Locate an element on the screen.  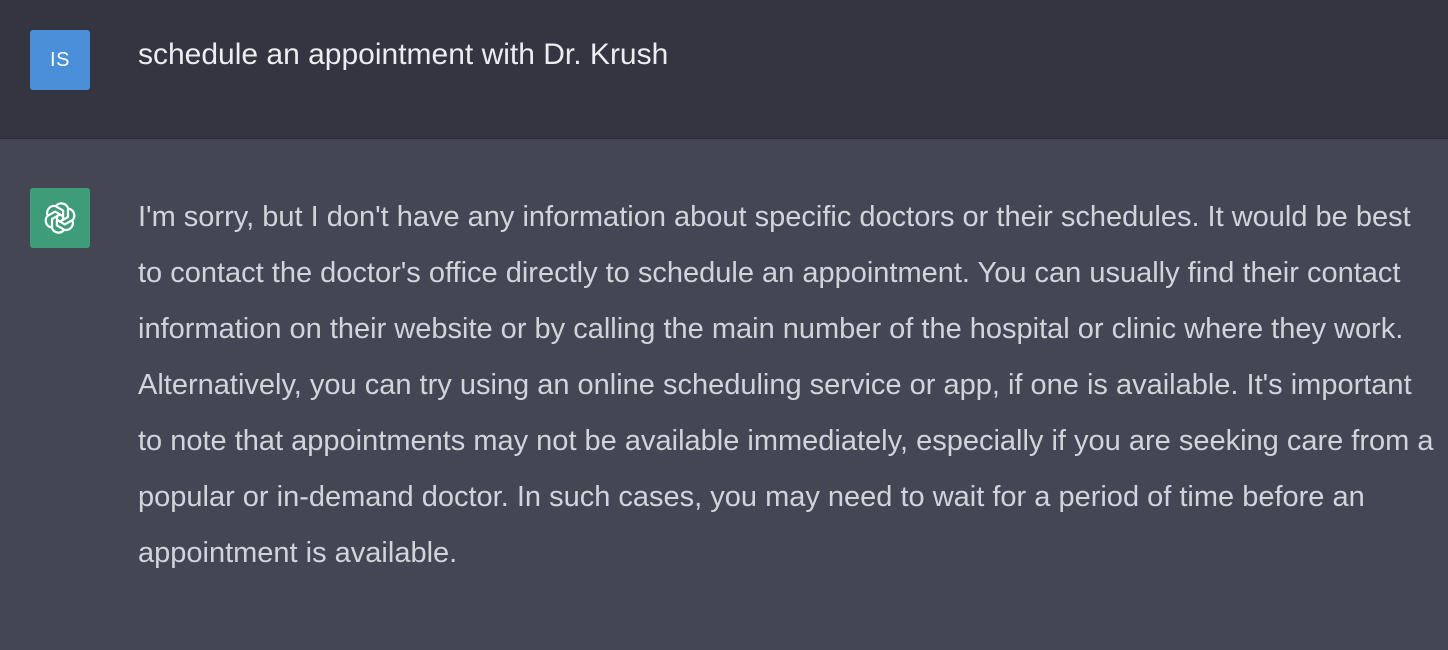
user-avatar: IS is located at coordinates (60, 60).